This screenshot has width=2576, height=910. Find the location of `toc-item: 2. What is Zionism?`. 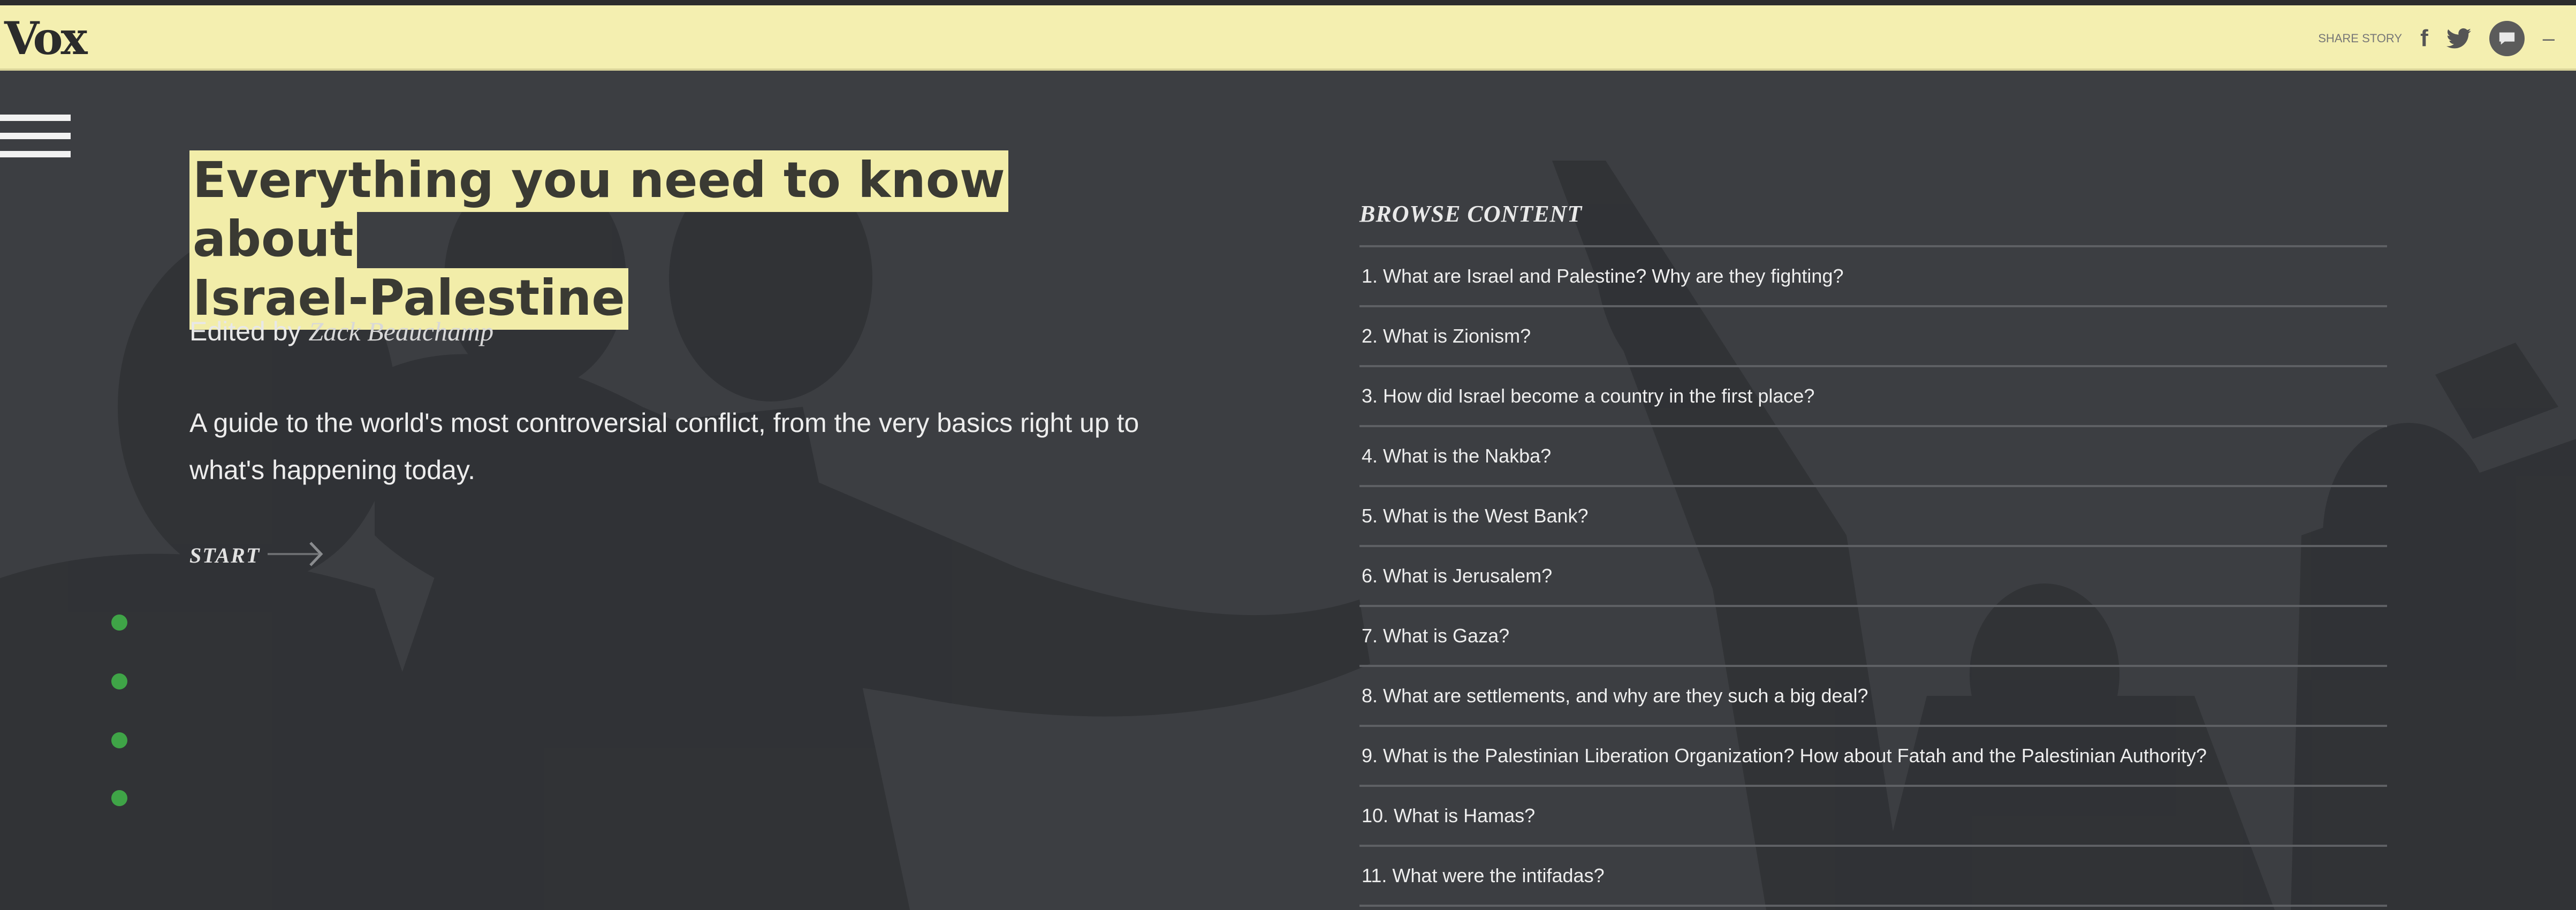

toc-item: 2. What is Zionism? is located at coordinates (1873, 337).